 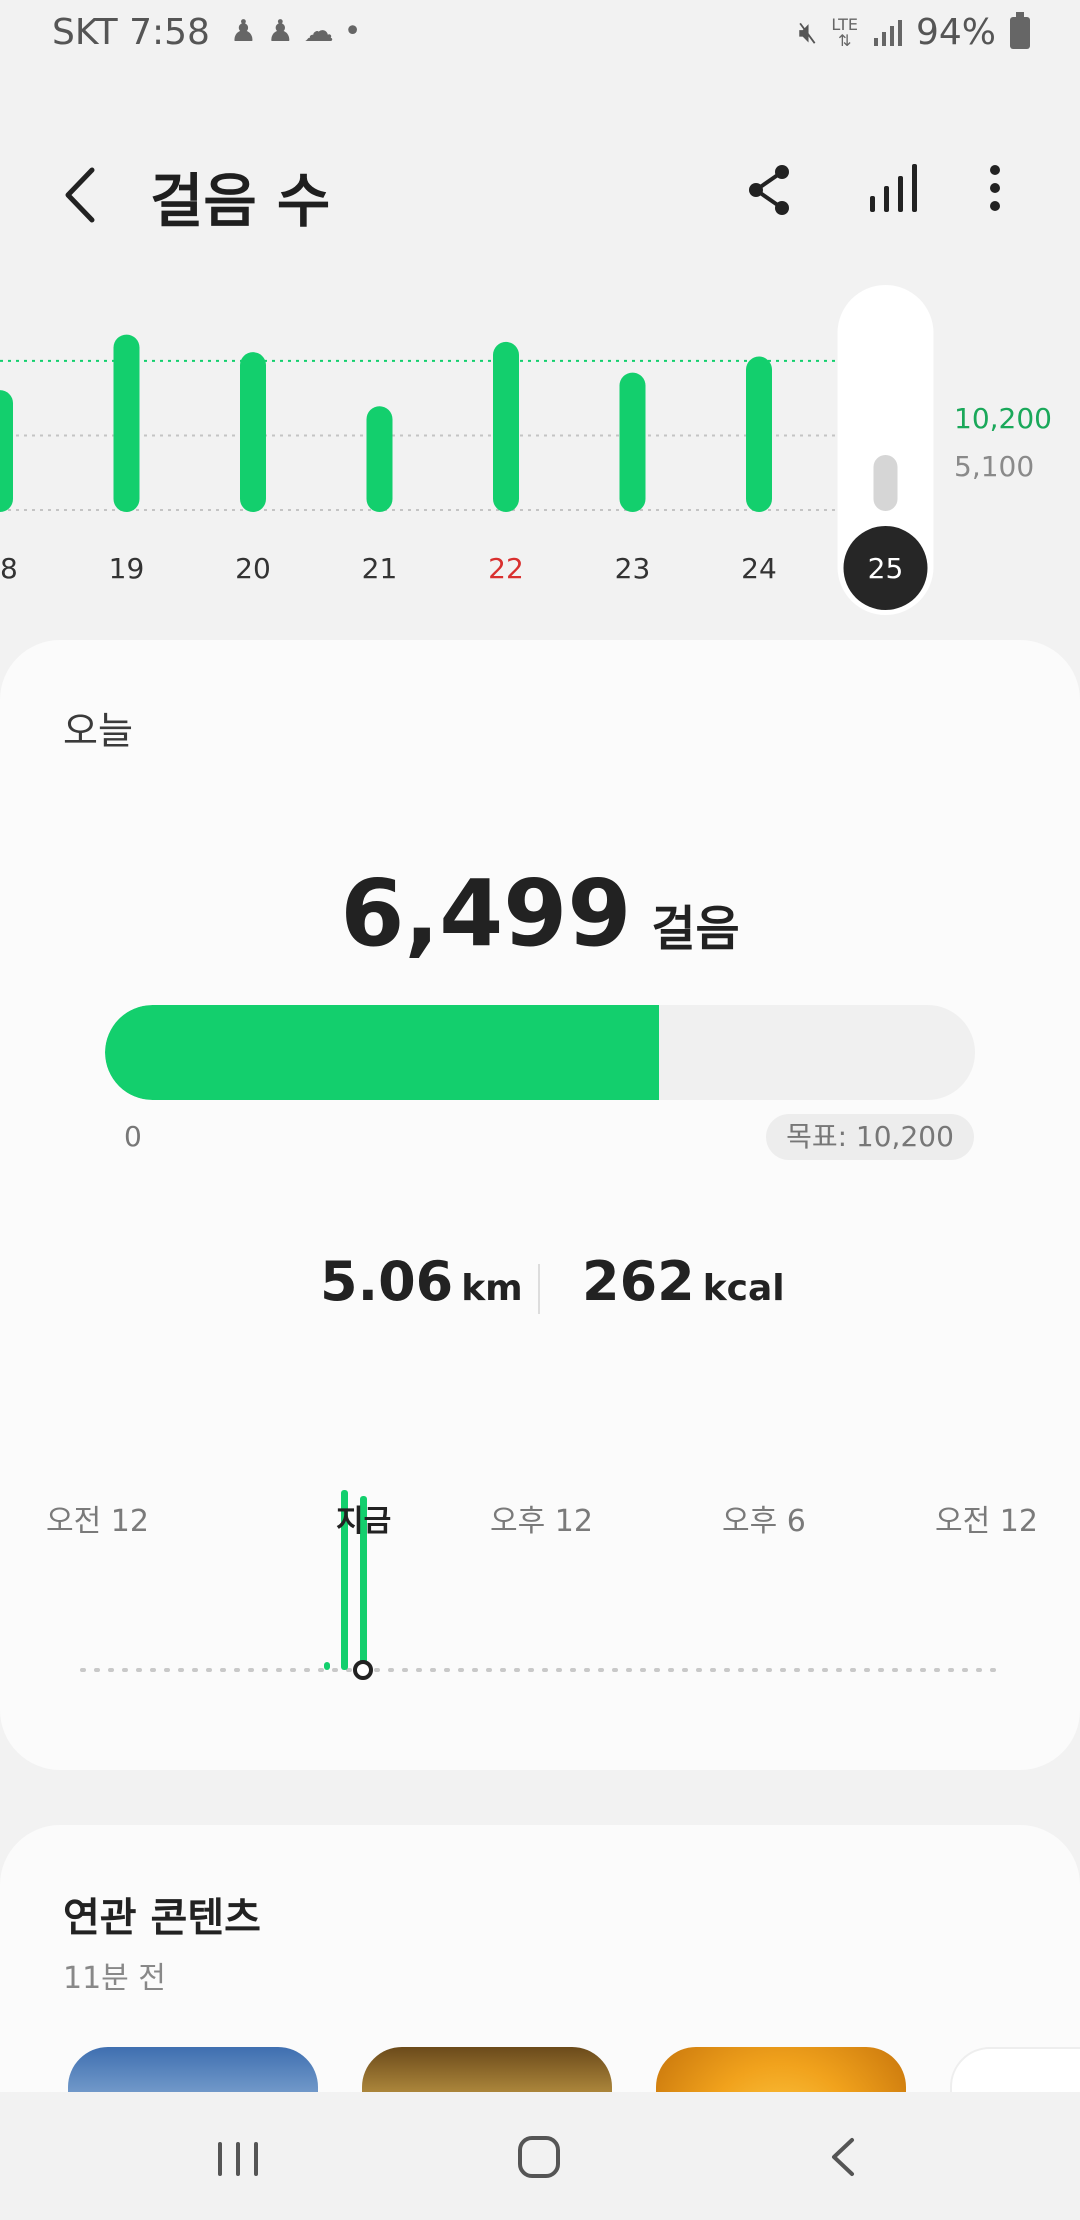 I want to click on goal-progress-bar, so click(x=540, y=1052).